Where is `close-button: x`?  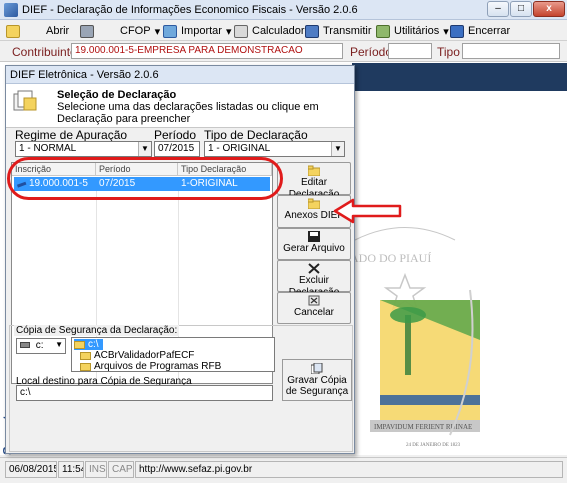
close-button: x is located at coordinates (549, 9).